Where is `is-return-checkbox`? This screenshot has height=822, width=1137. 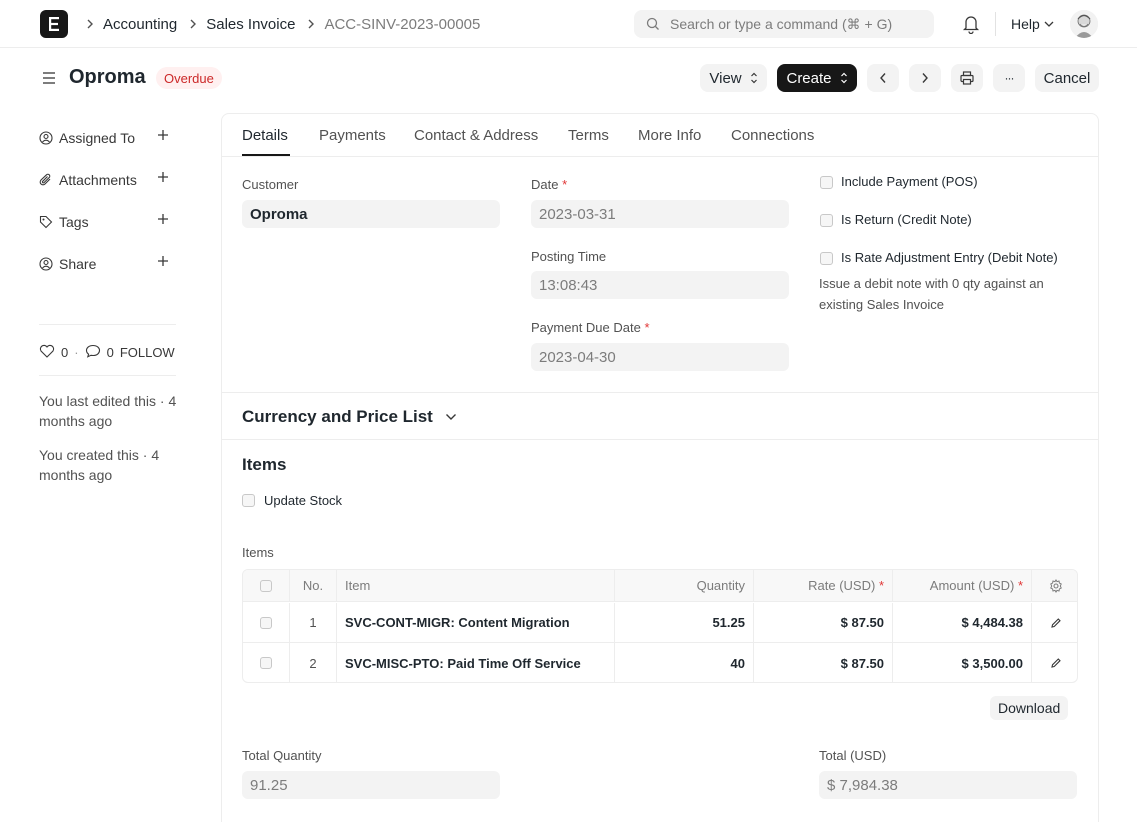
is-return-checkbox is located at coordinates (826, 220).